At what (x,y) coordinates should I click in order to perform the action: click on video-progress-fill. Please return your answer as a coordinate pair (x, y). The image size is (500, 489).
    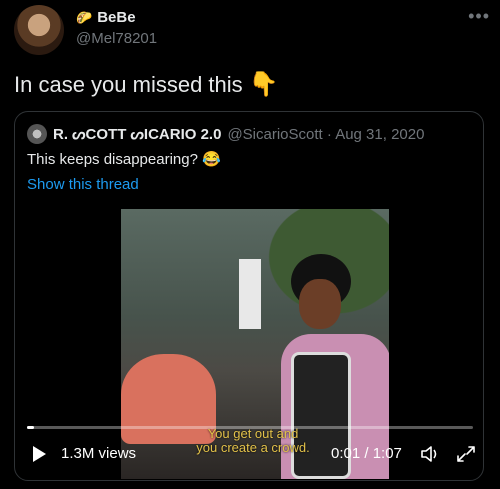
    Looking at the image, I should click on (30, 427).